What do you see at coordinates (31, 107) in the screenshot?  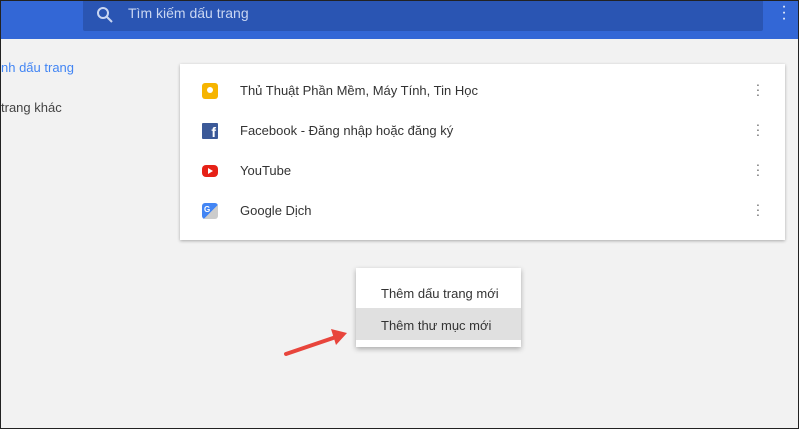 I see `sidebar-item-other: trang khác` at bounding box center [31, 107].